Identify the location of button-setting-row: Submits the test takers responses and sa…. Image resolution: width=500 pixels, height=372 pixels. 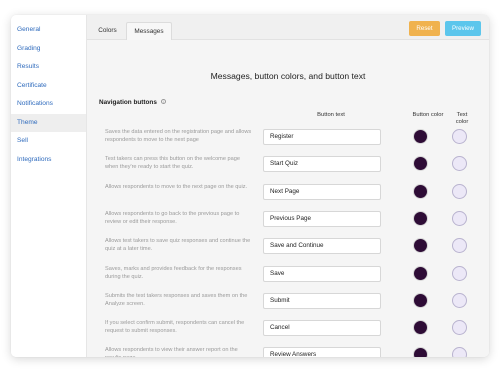
(288, 303).